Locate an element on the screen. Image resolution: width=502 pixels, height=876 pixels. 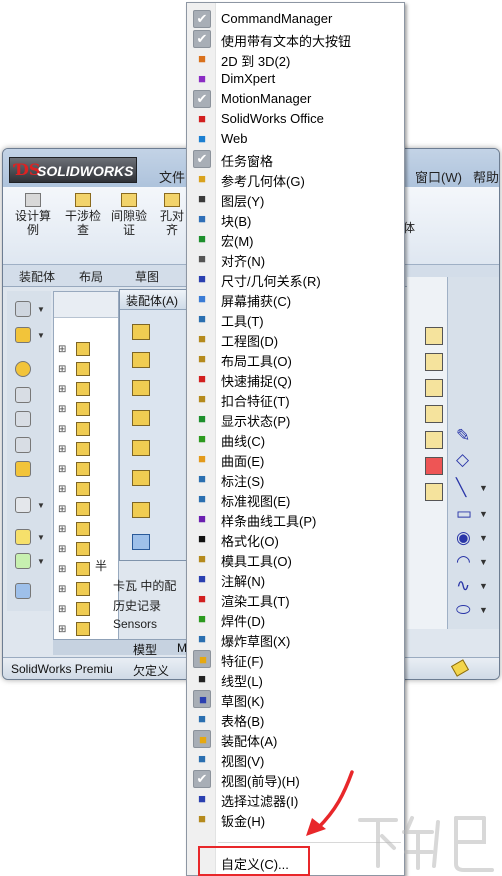
menu-item-31: ■ 焊件(D) is located at coordinates (295, 619).